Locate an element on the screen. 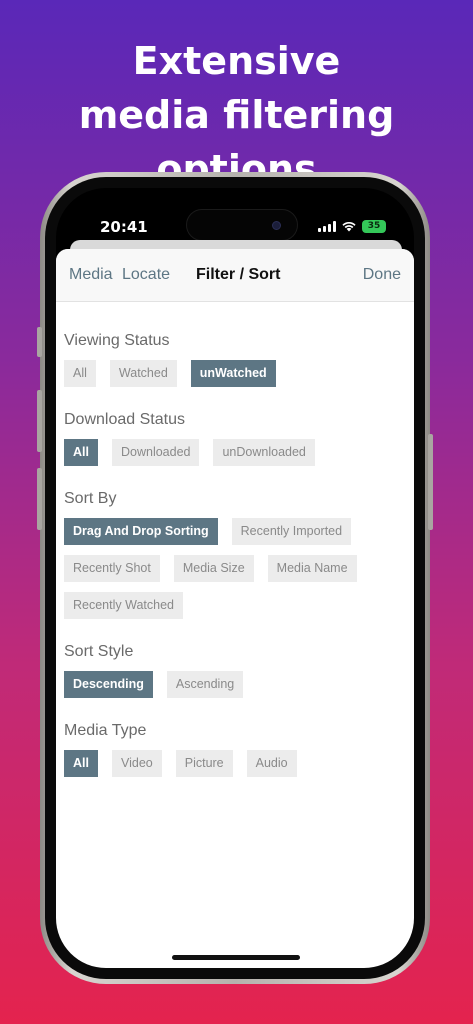  camera-icon is located at coordinates (276, 225).